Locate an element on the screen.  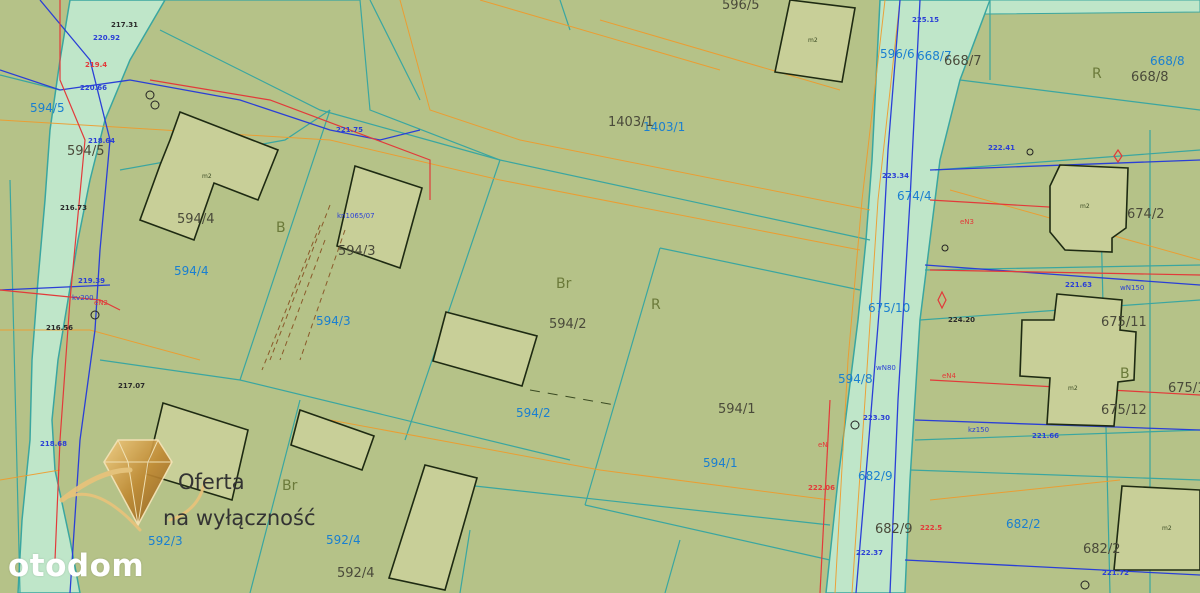
parcel-label: 596/5 is located at coordinates (740, 6).